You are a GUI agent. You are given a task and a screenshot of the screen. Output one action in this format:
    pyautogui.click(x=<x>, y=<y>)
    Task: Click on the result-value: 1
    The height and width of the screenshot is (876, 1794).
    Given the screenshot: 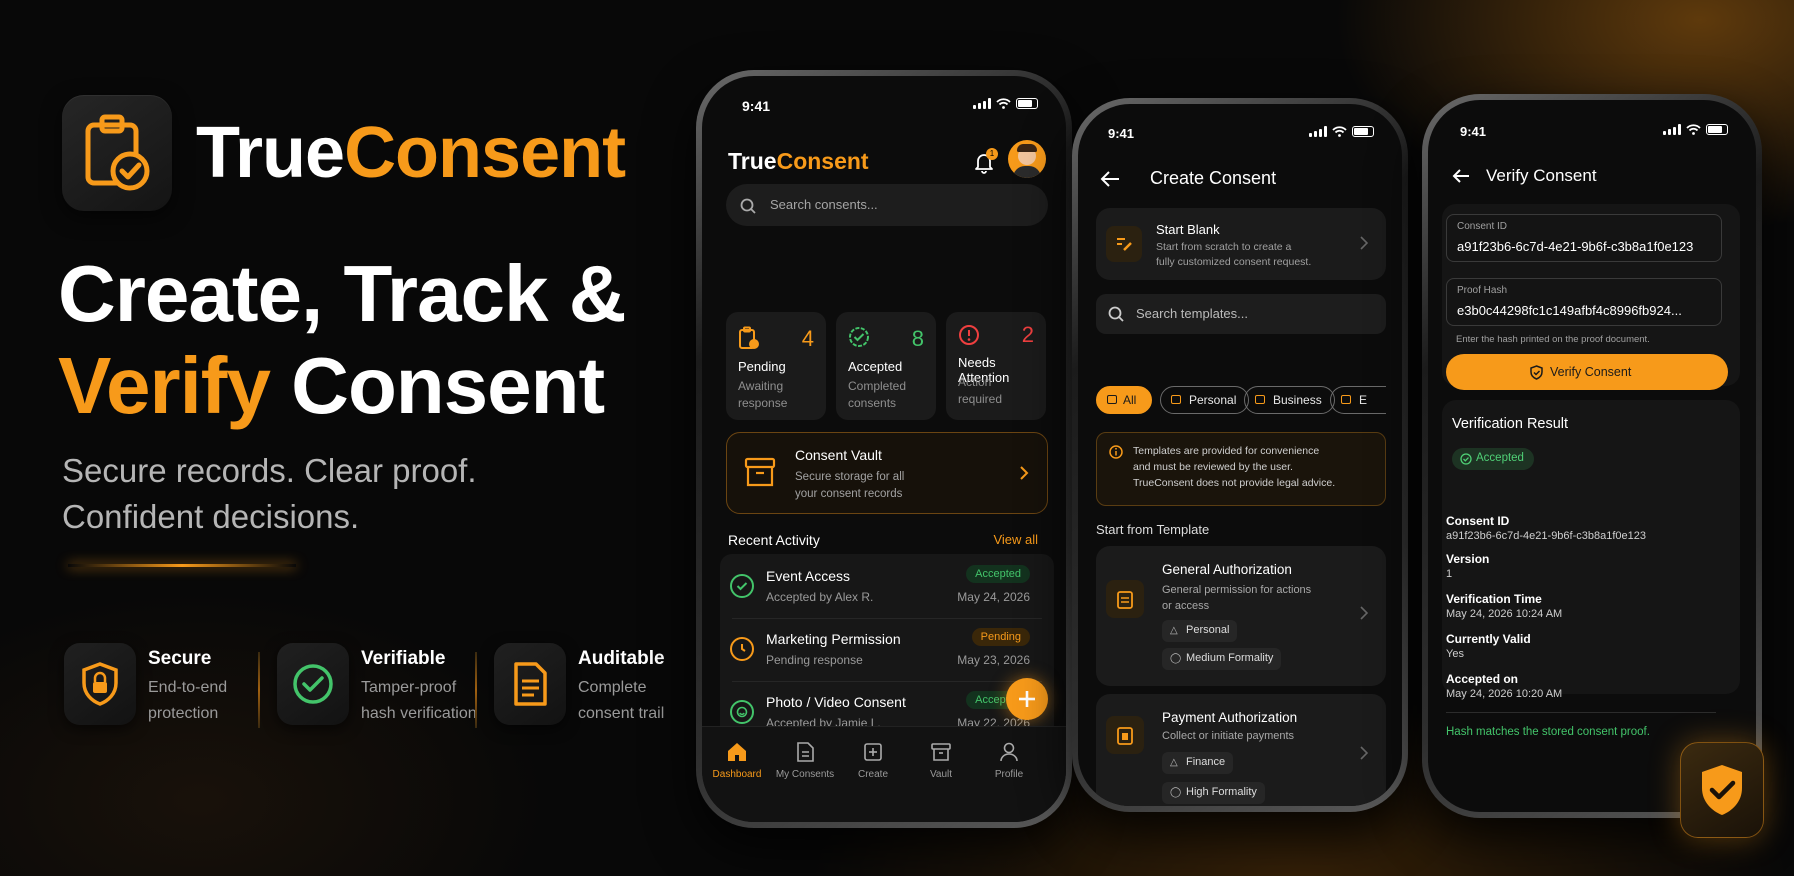 What is the action you would take?
    pyautogui.click(x=1449, y=574)
    